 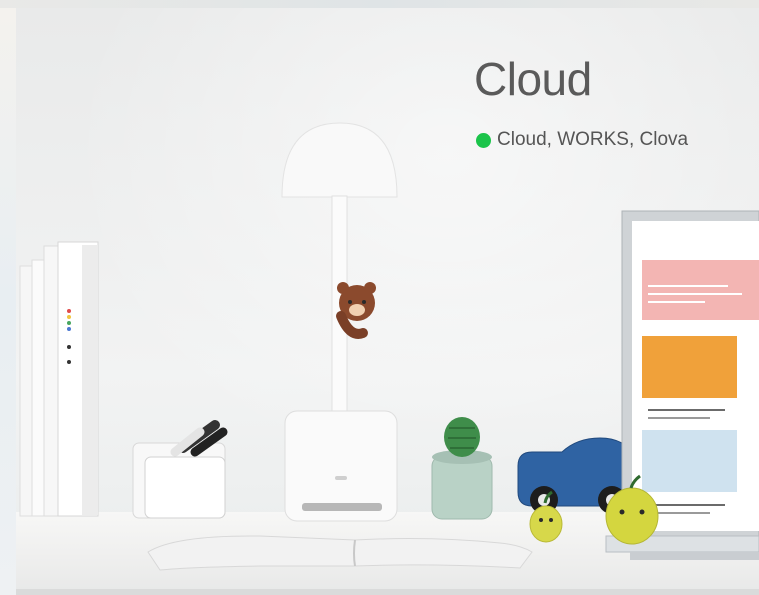 What do you see at coordinates (533, 79) in the screenshot?
I see `hero-title: Cloud` at bounding box center [533, 79].